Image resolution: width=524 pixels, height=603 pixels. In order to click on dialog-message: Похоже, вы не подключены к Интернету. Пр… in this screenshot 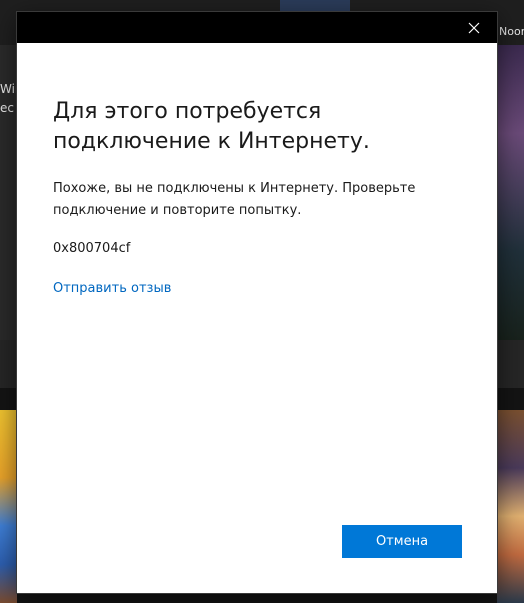, I will do `click(234, 199)`.